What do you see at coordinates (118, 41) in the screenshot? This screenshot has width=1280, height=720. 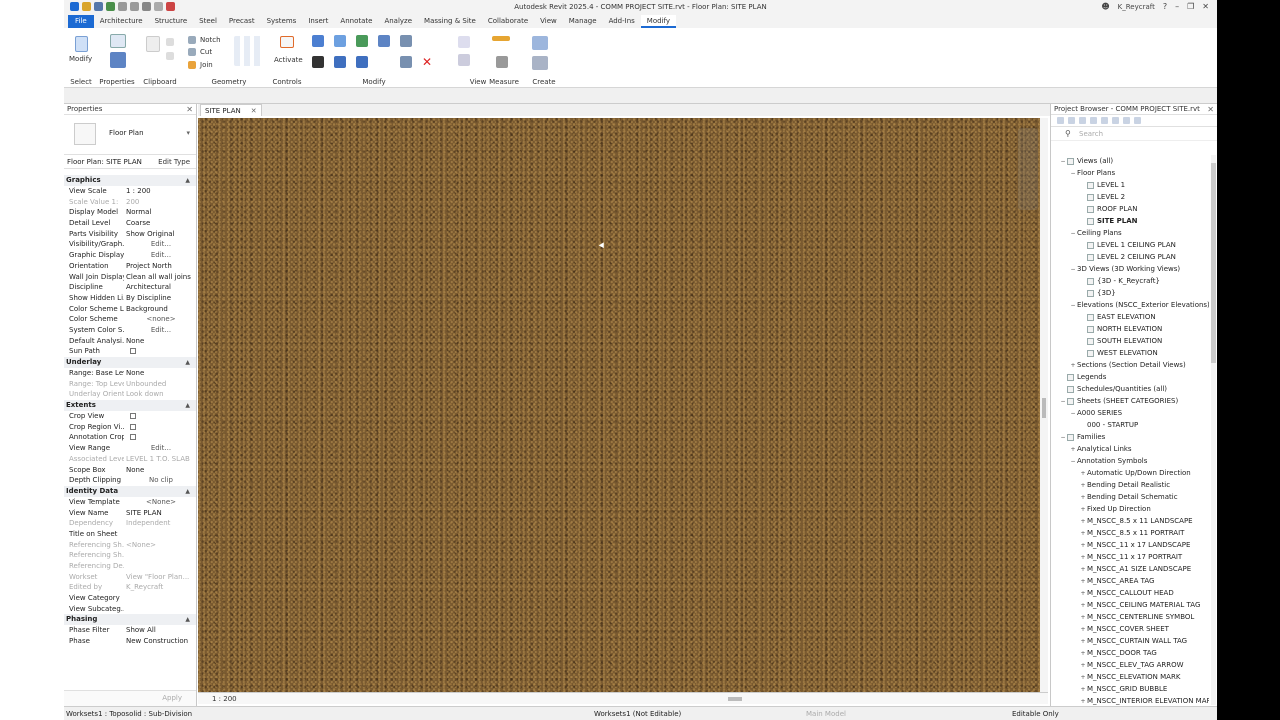 I see `properties-icon` at bounding box center [118, 41].